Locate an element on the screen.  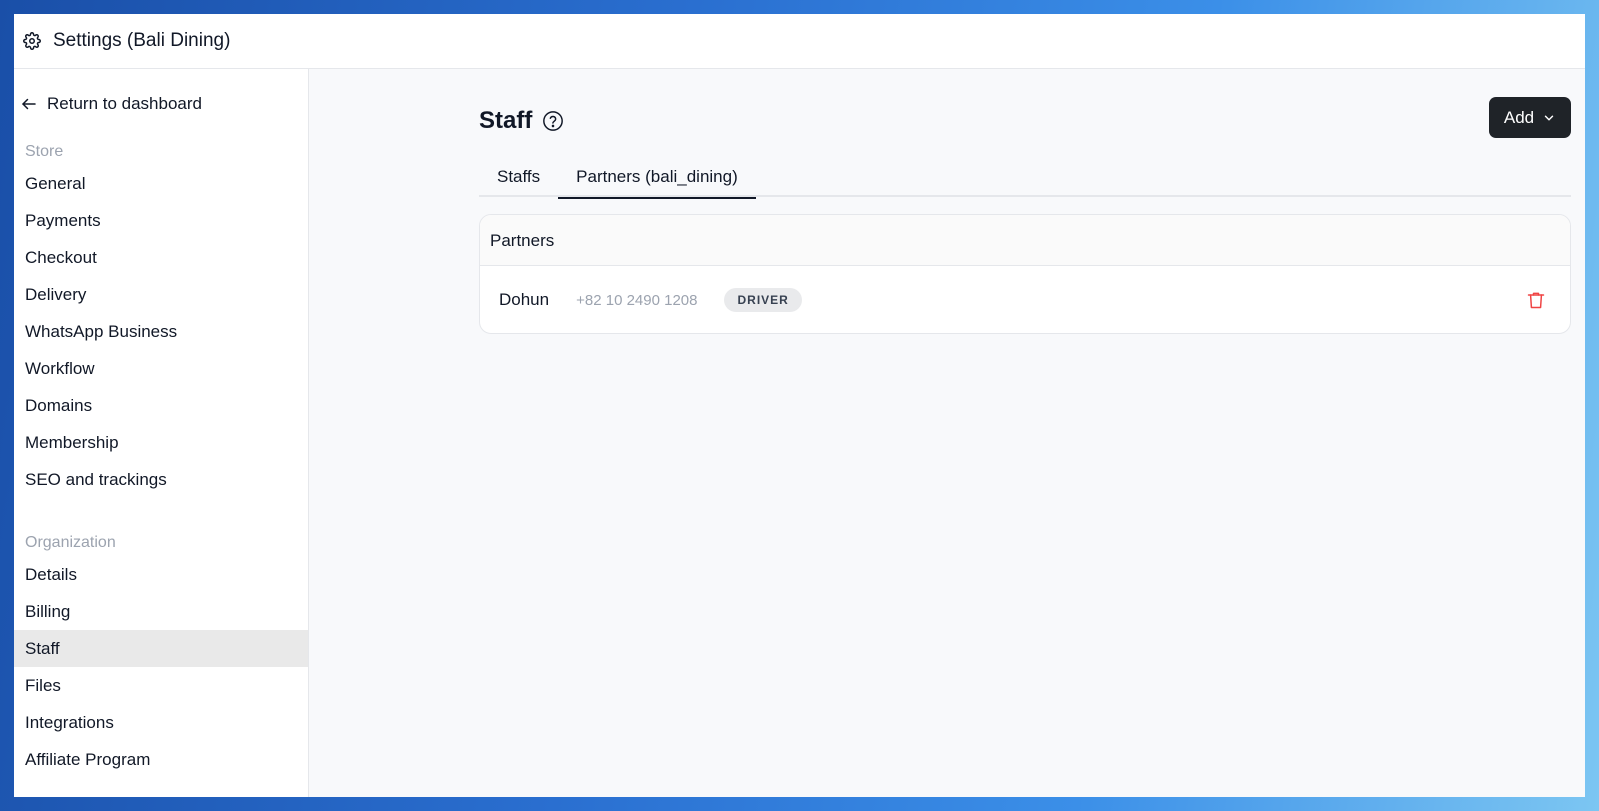
sidebar-item-billing: Billing is located at coordinates (161, 611).